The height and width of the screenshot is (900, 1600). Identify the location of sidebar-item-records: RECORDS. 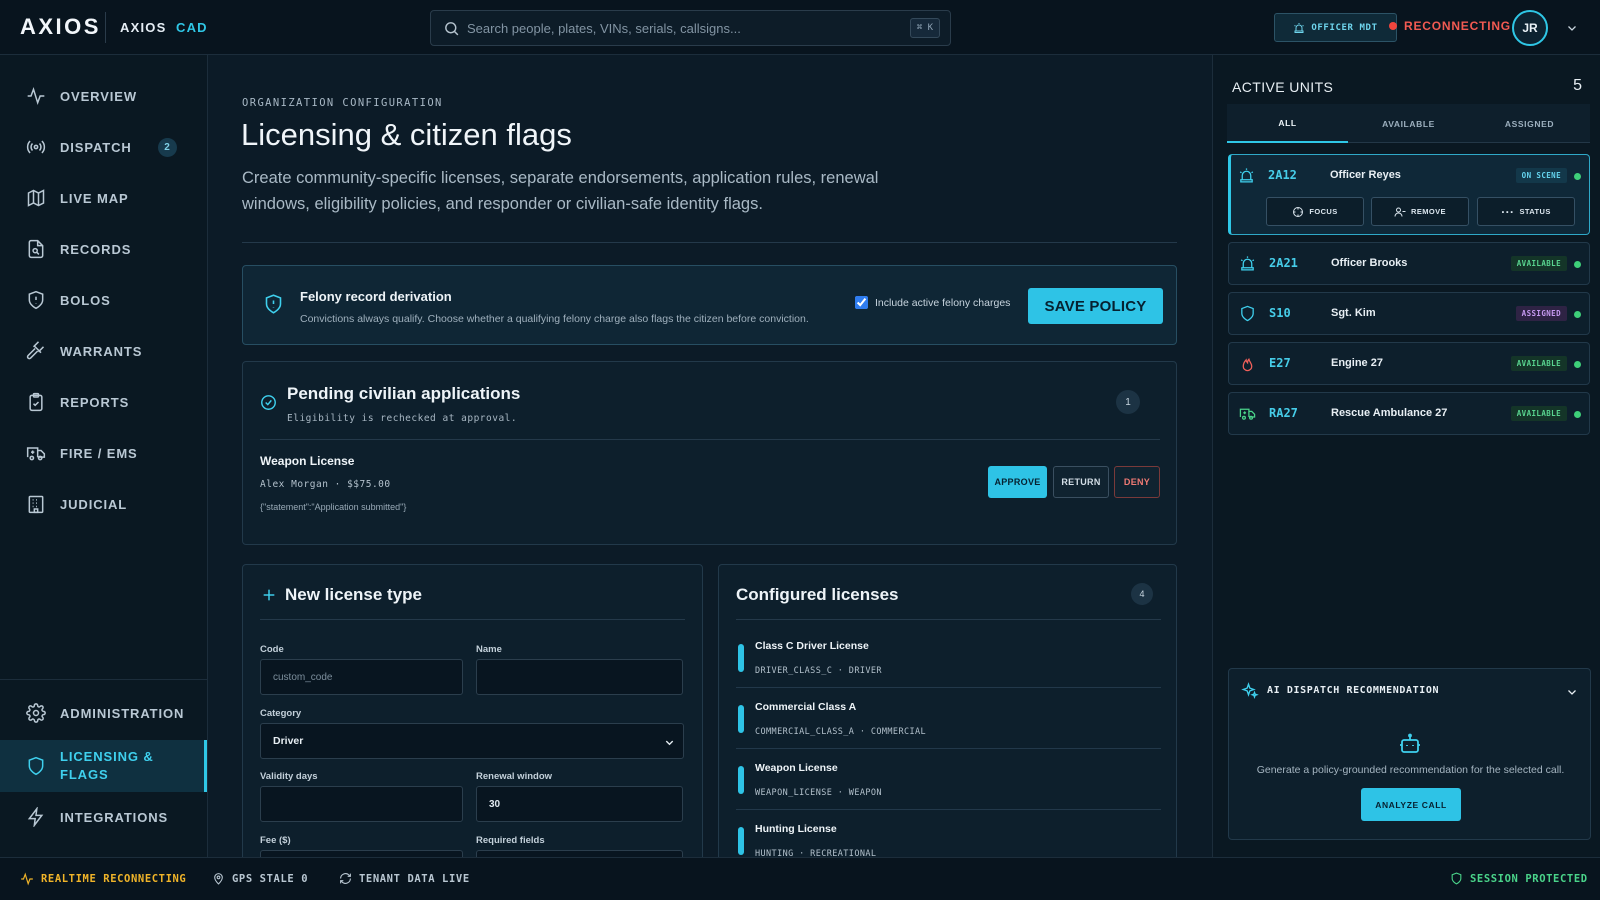
(103, 249).